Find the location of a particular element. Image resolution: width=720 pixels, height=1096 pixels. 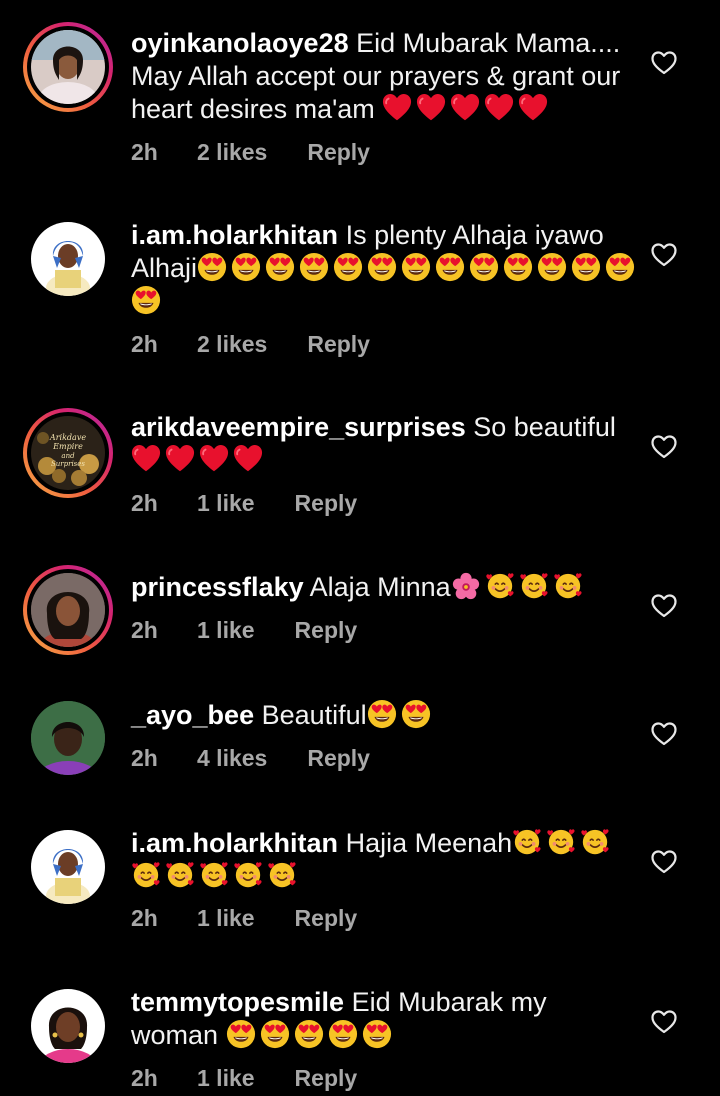

comment-username: oyinkanolaoye28 is located at coordinates (240, 43).